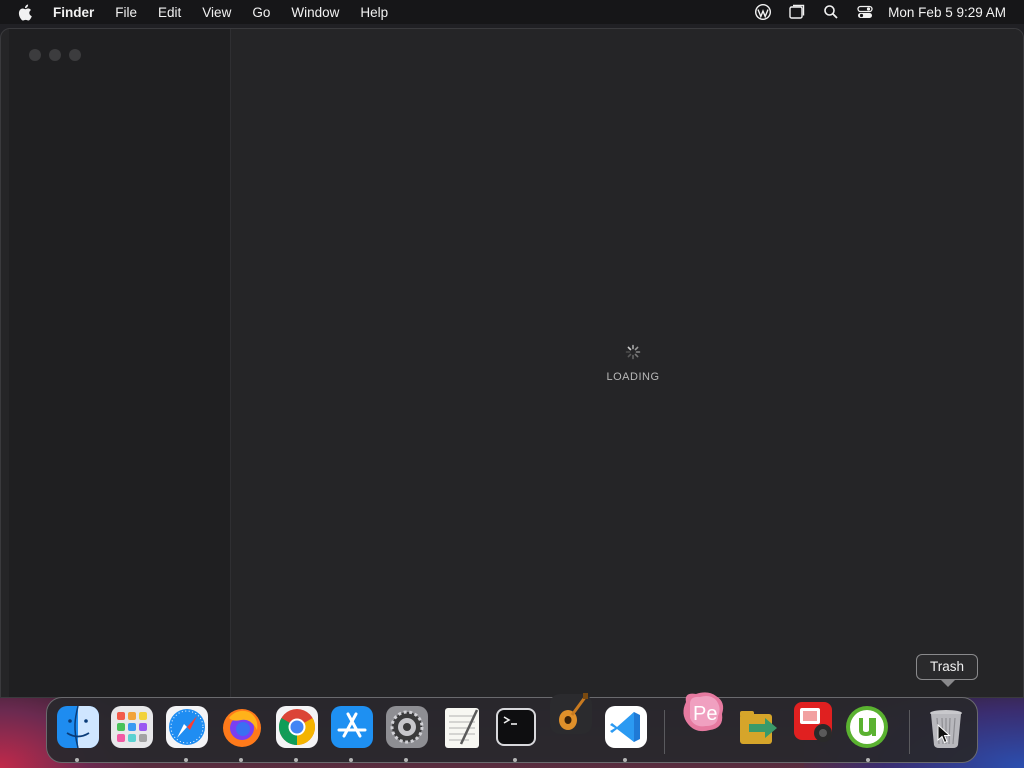  I want to click on loading-label: LOADING, so click(633, 377).